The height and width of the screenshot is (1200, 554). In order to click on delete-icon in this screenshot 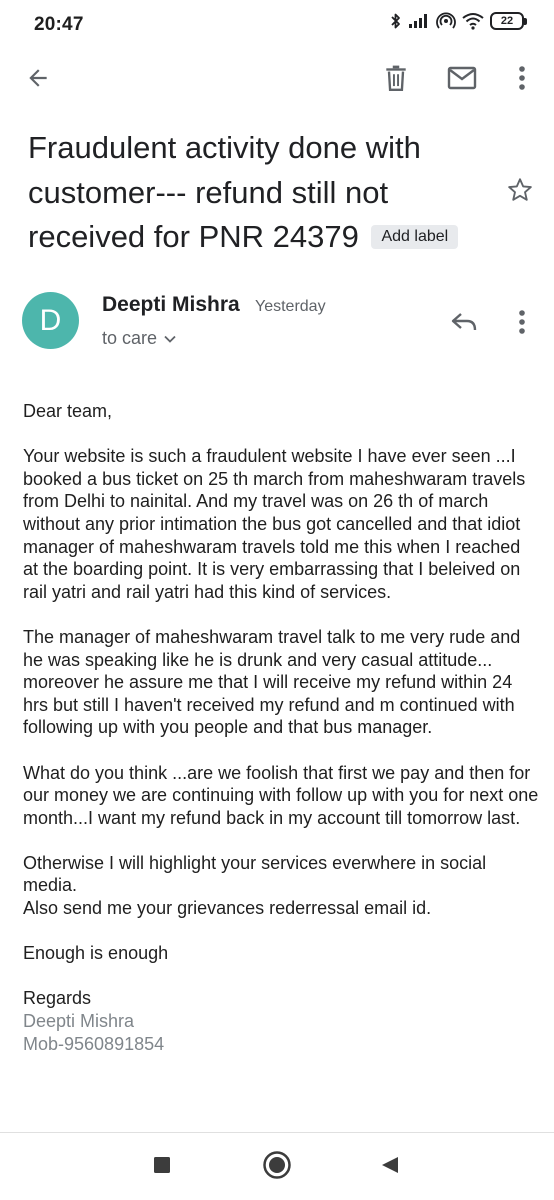, I will do `click(396, 80)`.